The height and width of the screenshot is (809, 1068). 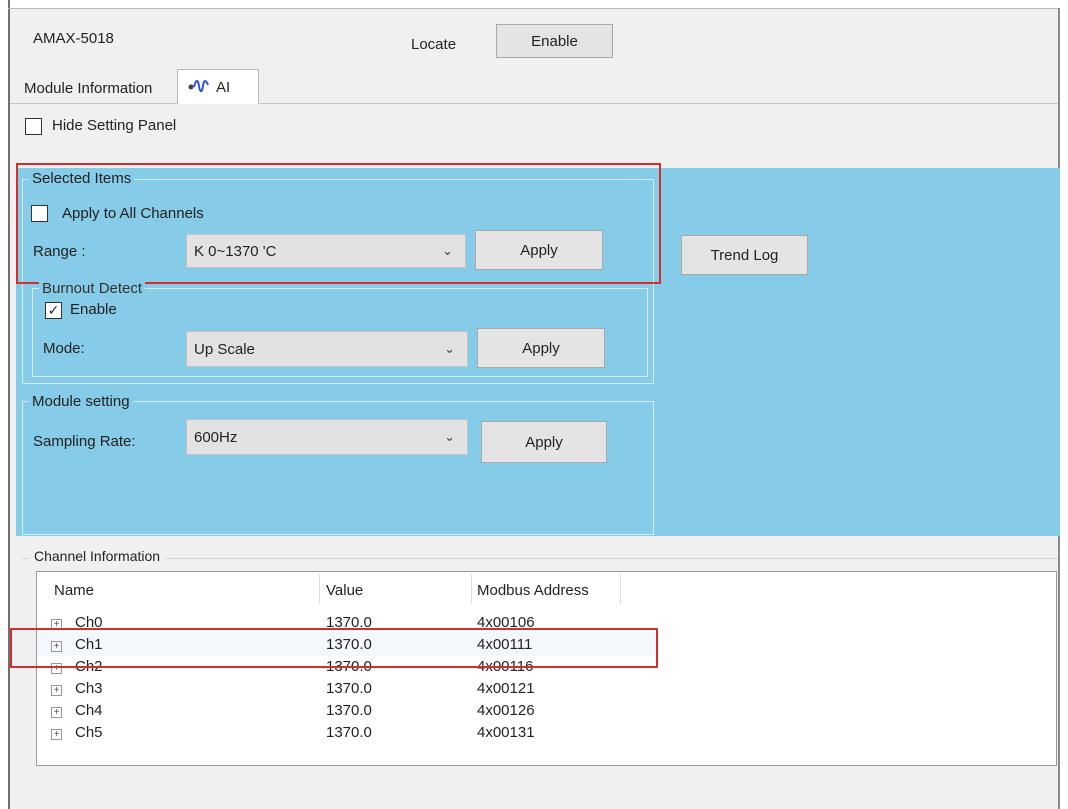 I want to click on burnout-enable-checkbox: ✓, so click(x=53, y=310).